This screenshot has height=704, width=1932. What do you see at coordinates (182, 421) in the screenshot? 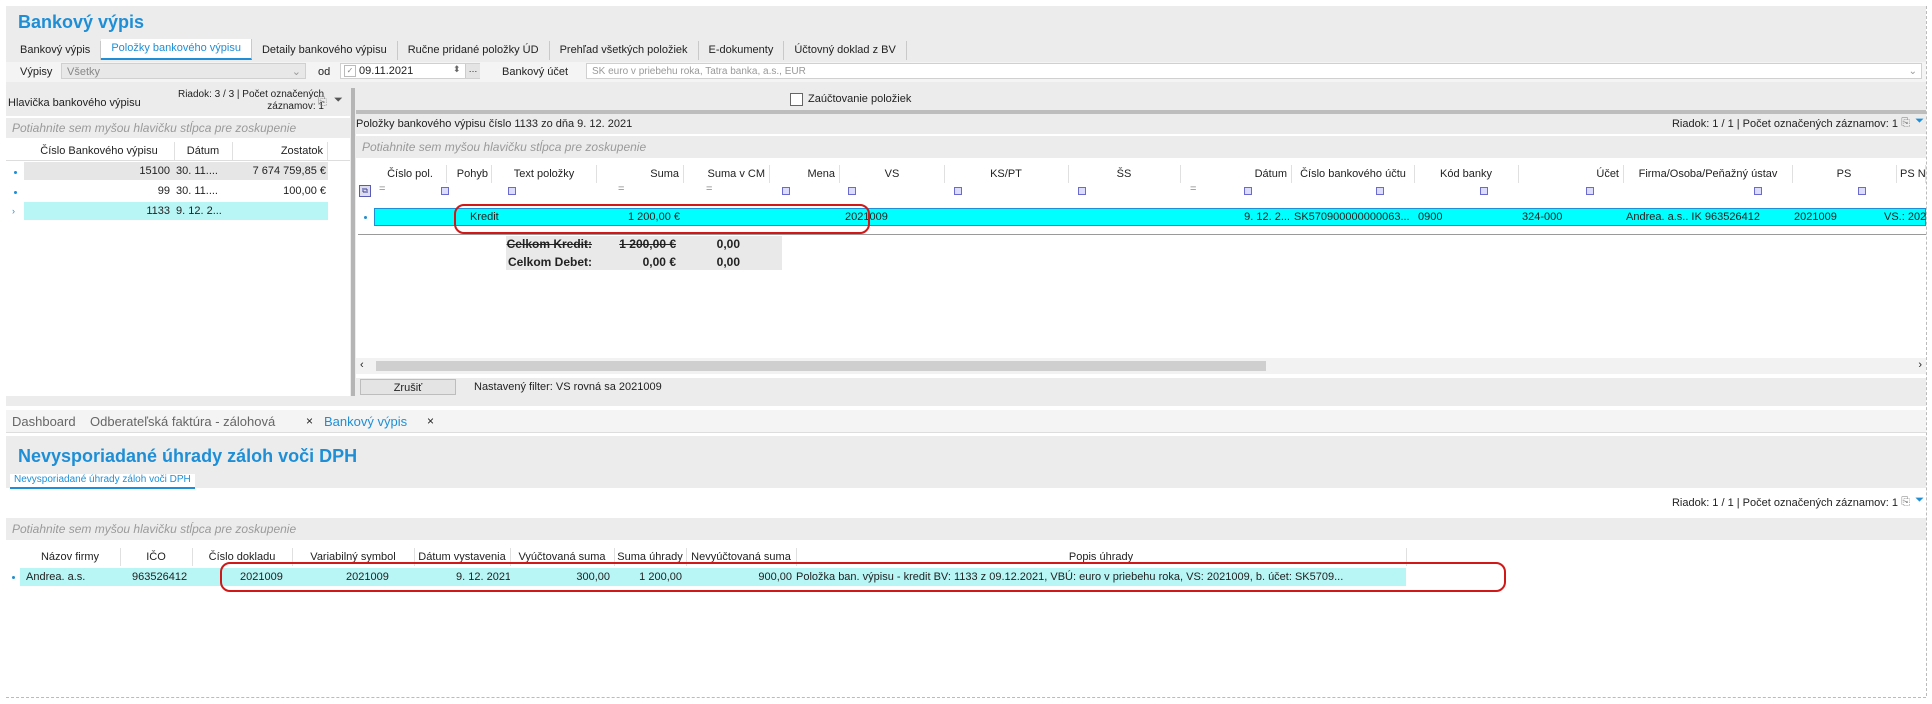
I see `doc-tab-odberatelska-faktura: Odberateľská faktúra - zálohová` at bounding box center [182, 421].